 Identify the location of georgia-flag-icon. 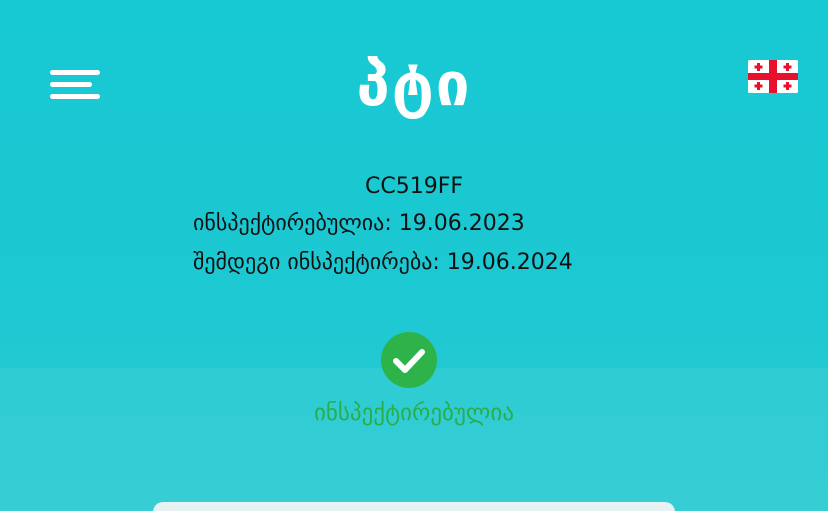
(773, 76).